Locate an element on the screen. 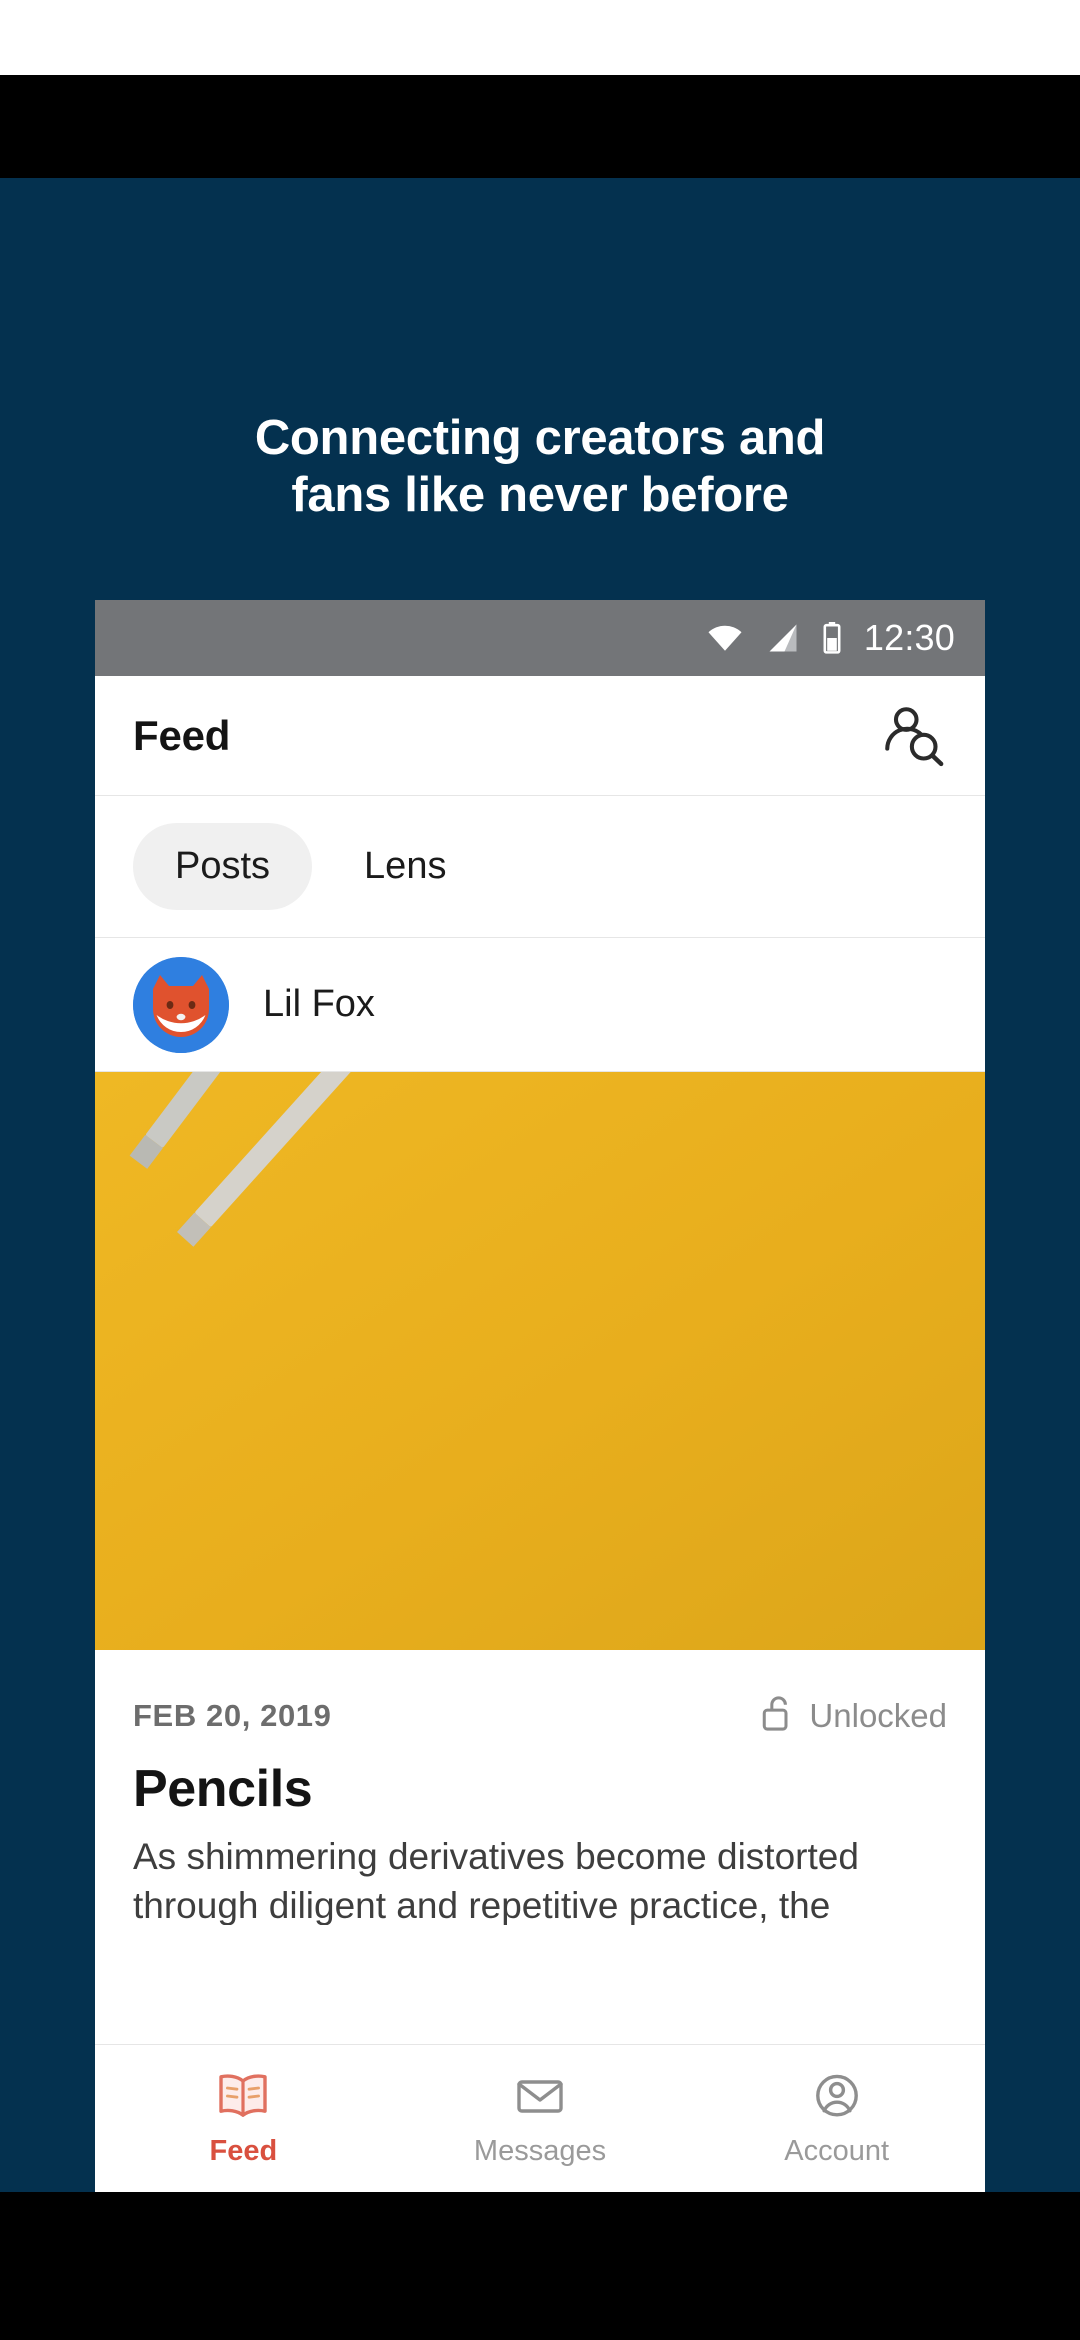  open-book-icon is located at coordinates (243, 2097).